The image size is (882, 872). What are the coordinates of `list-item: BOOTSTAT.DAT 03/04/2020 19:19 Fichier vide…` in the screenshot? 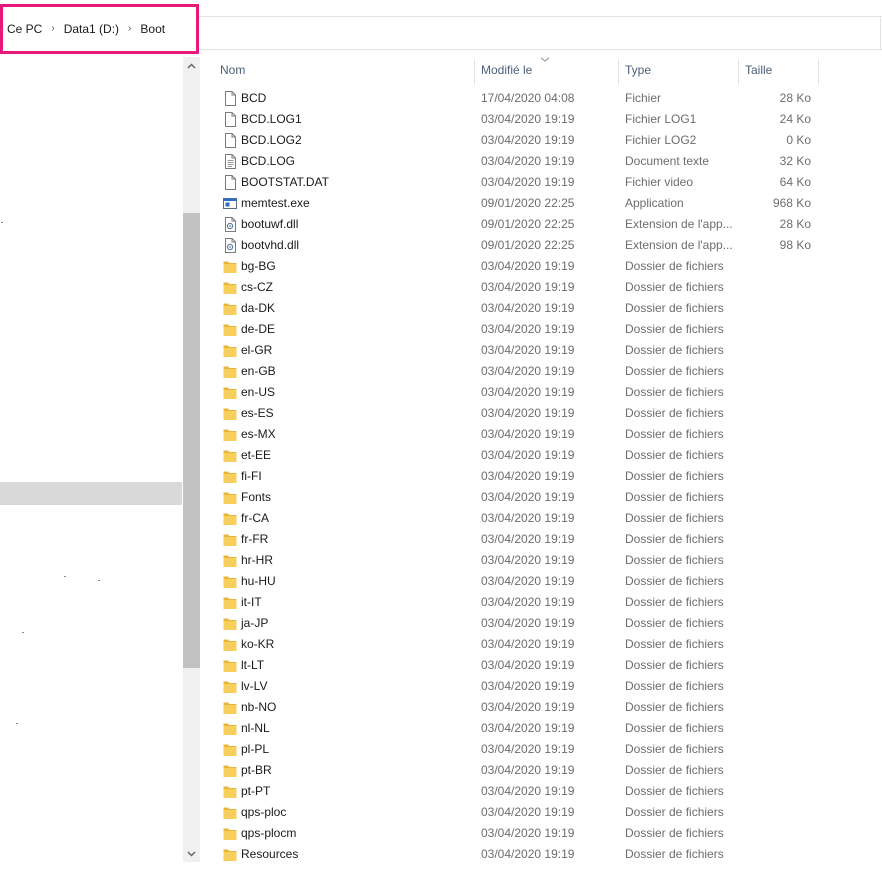 It's located at (541, 182).